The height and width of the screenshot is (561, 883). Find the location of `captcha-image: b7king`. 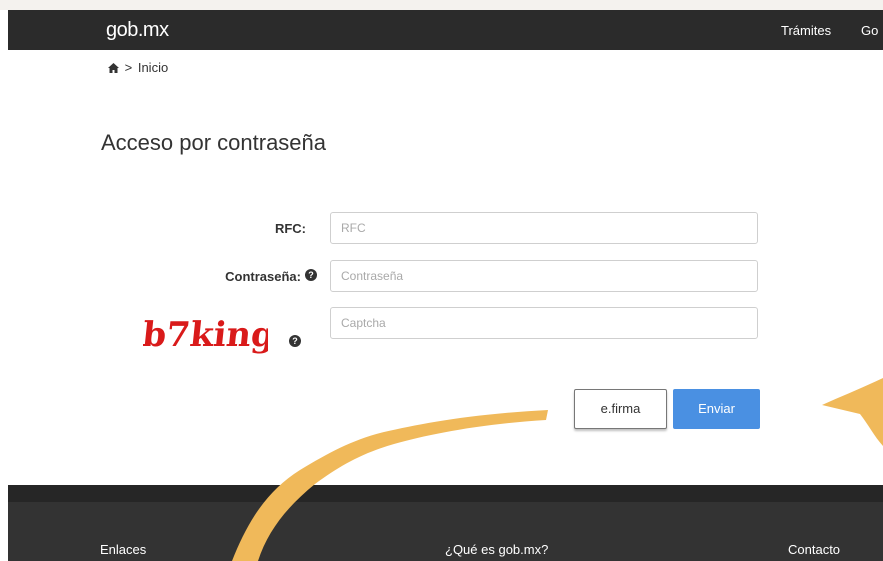

captcha-image: b7king is located at coordinates (205, 335).